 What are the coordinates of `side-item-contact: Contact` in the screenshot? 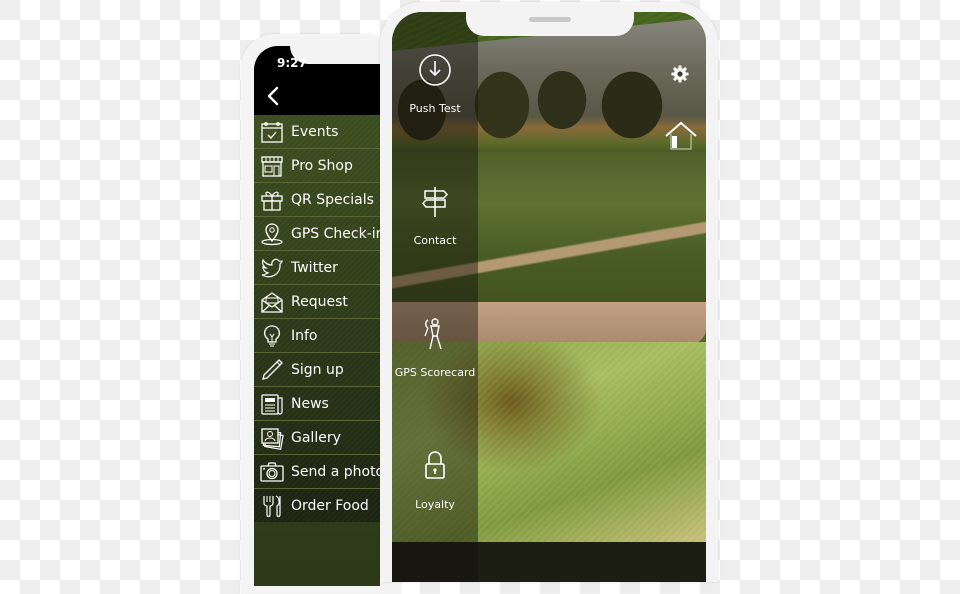 It's located at (435, 215).